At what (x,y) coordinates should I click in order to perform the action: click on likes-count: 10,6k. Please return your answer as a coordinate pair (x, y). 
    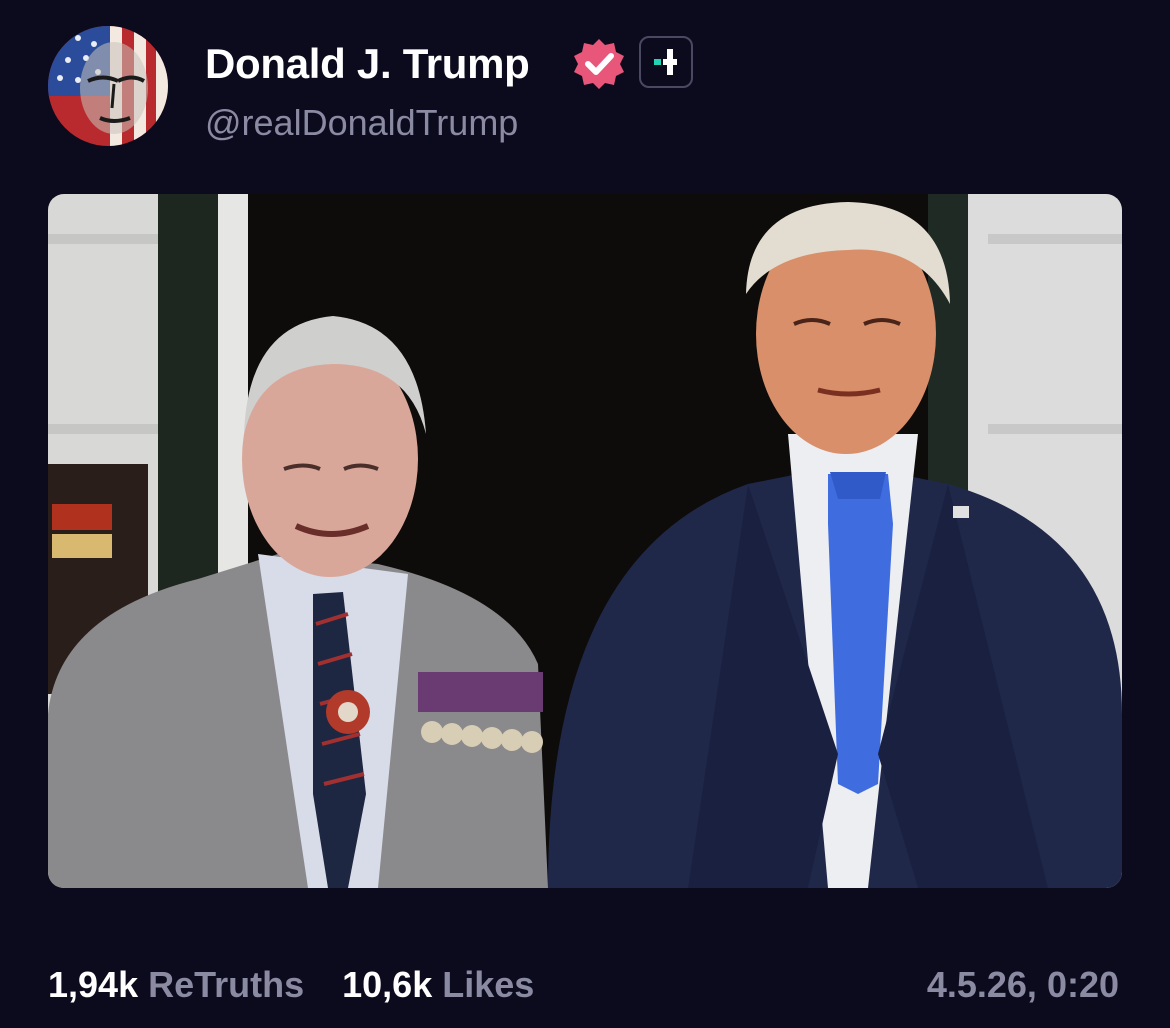
    Looking at the image, I should click on (387, 984).